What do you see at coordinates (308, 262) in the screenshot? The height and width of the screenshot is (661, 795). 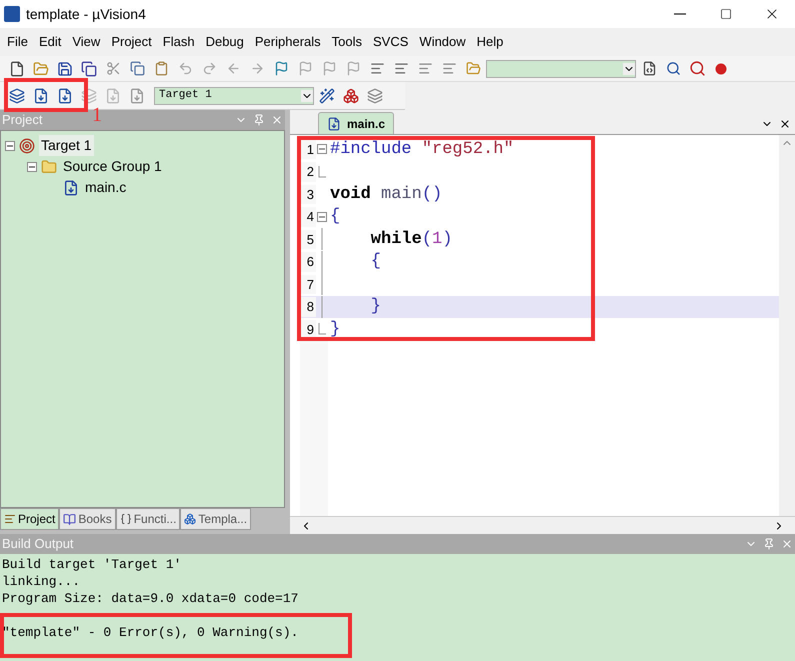 I see `line-number: 6` at bounding box center [308, 262].